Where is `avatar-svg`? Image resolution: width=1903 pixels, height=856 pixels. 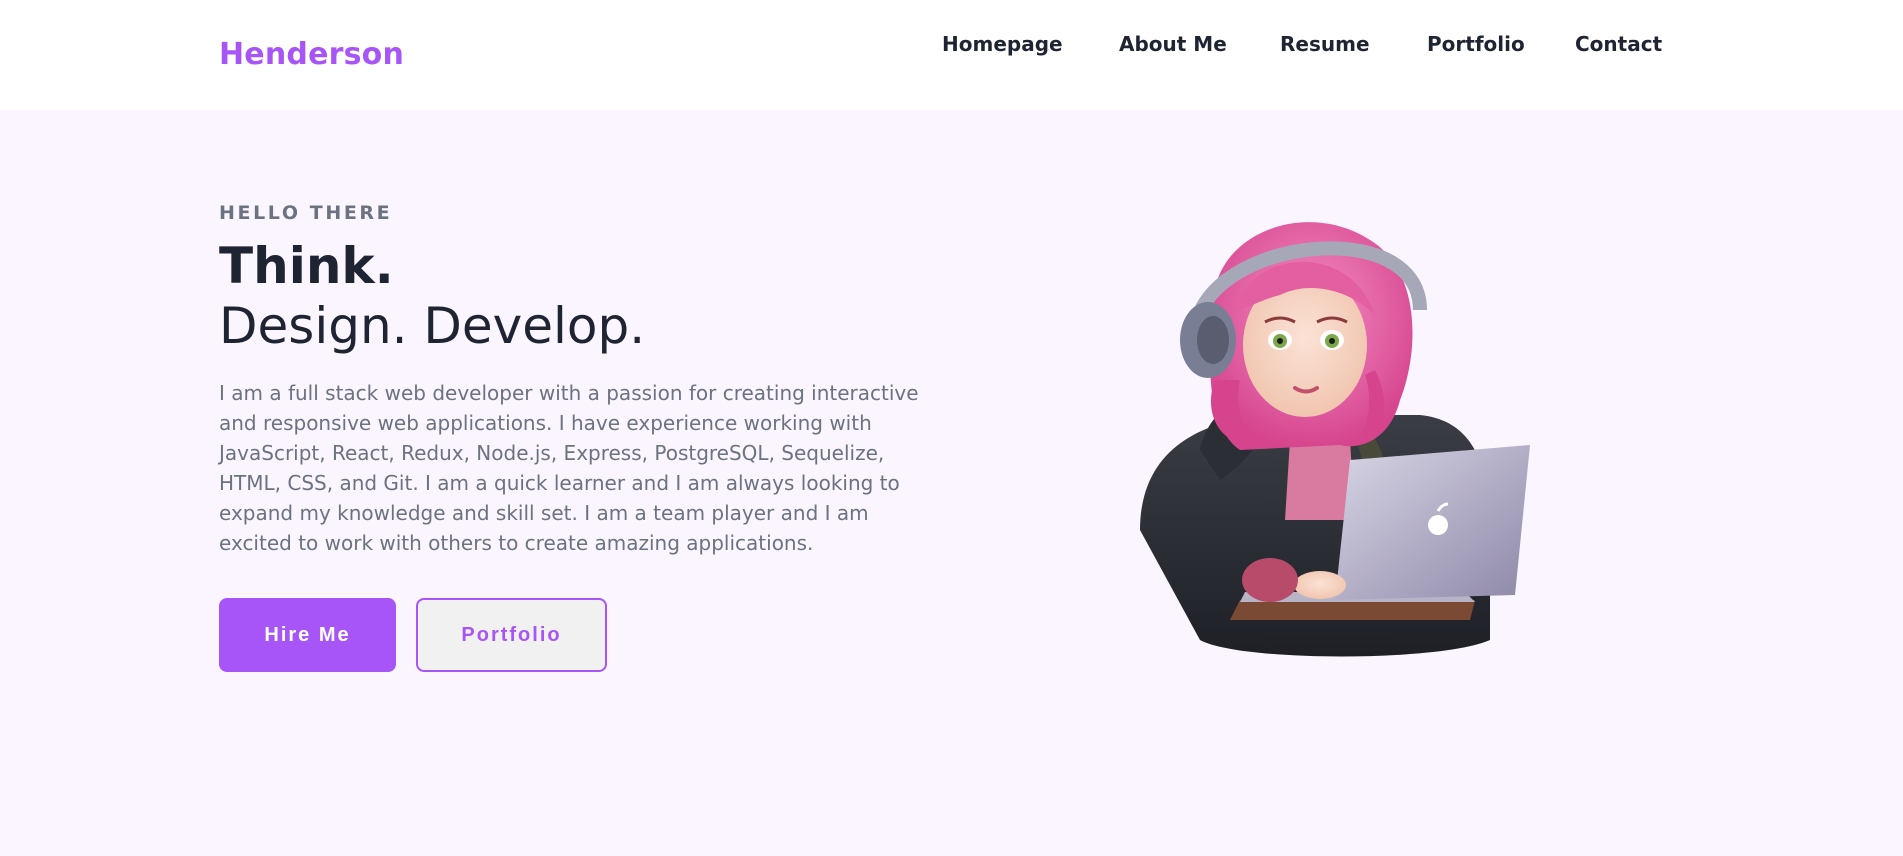
avatar-svg is located at coordinates (1335, 439).